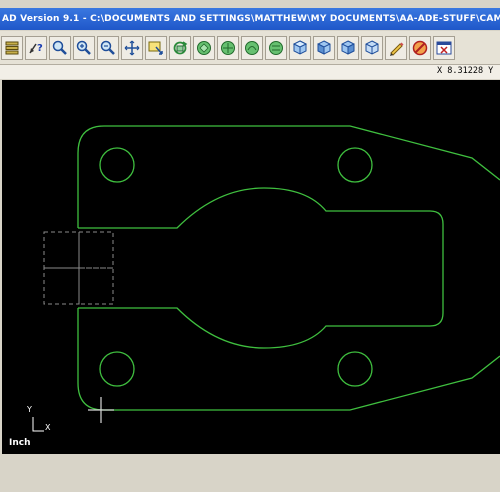  I want to click on view-cube-3-icon, so click(348, 47).